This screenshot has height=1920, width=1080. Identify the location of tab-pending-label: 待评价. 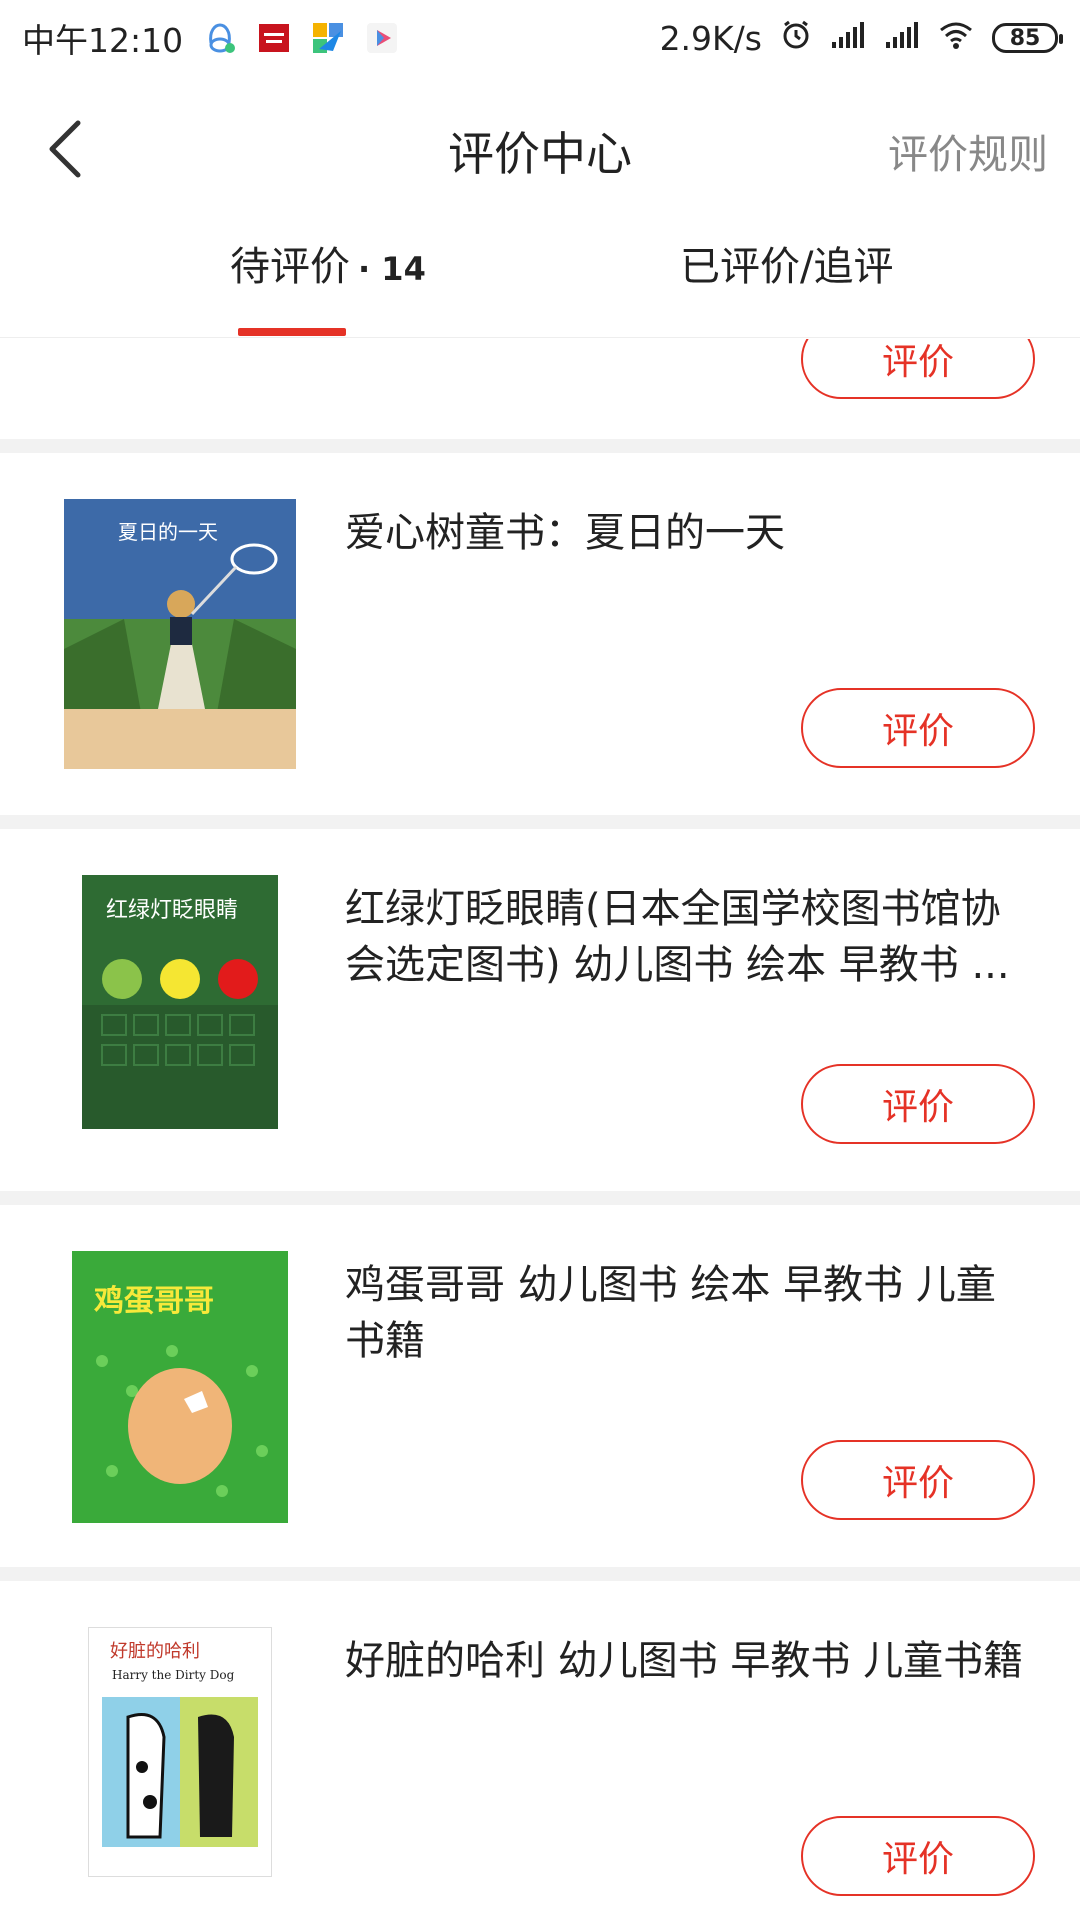
(290, 267).